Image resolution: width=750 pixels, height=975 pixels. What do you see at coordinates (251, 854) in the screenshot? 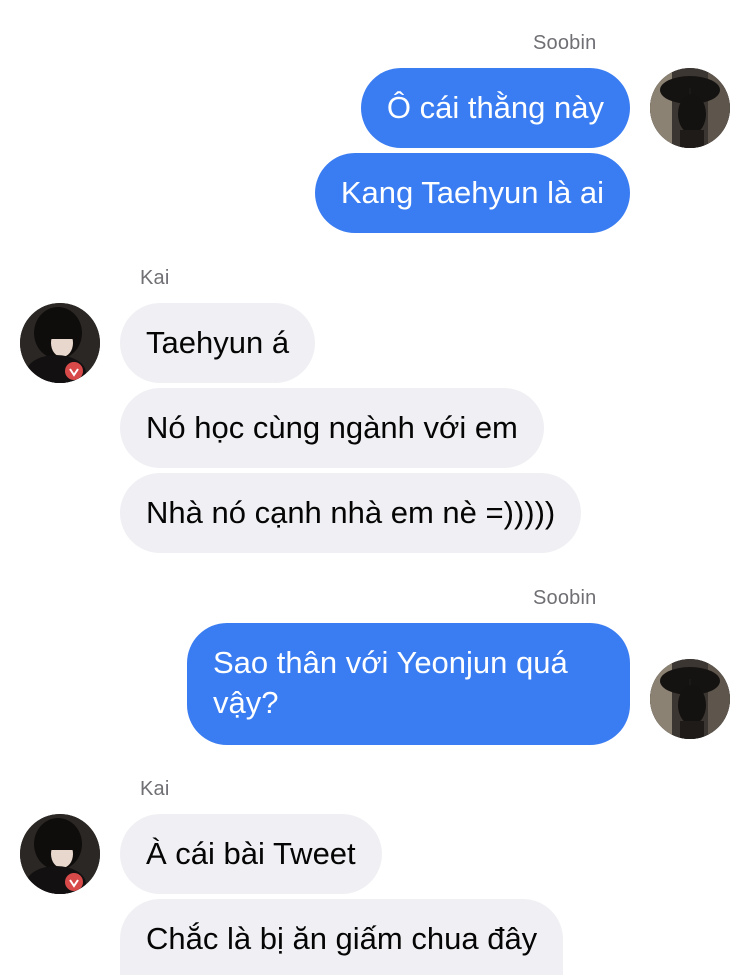
I see `message-bubble-incoming: À cái bài Tweet` at bounding box center [251, 854].